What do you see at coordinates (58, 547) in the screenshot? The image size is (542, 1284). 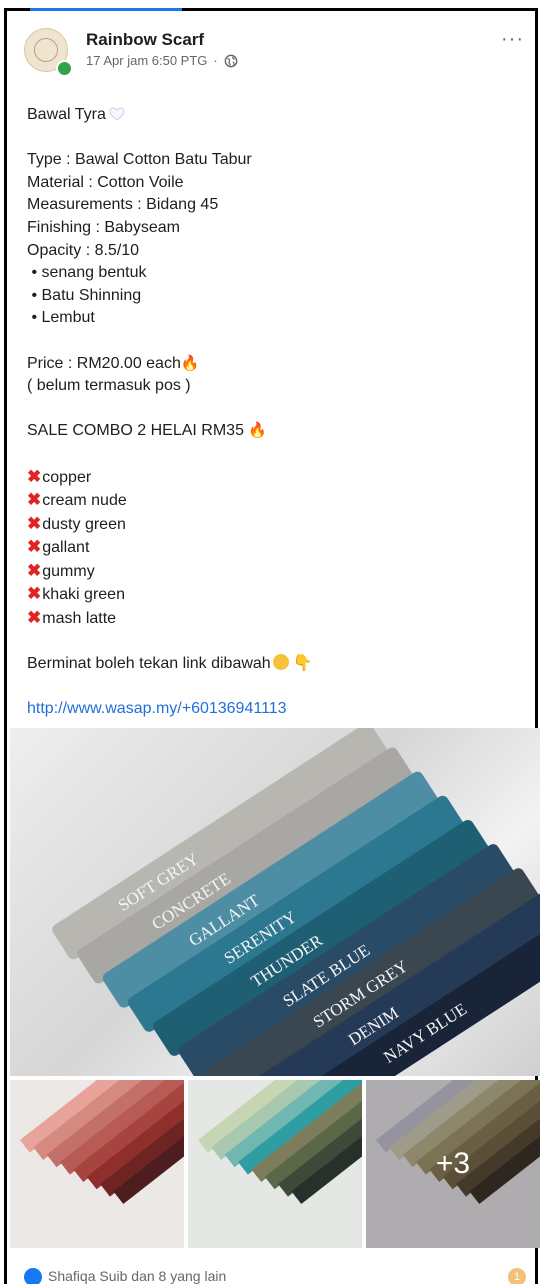 I see `sold-out-item: ✖gallant` at bounding box center [58, 547].